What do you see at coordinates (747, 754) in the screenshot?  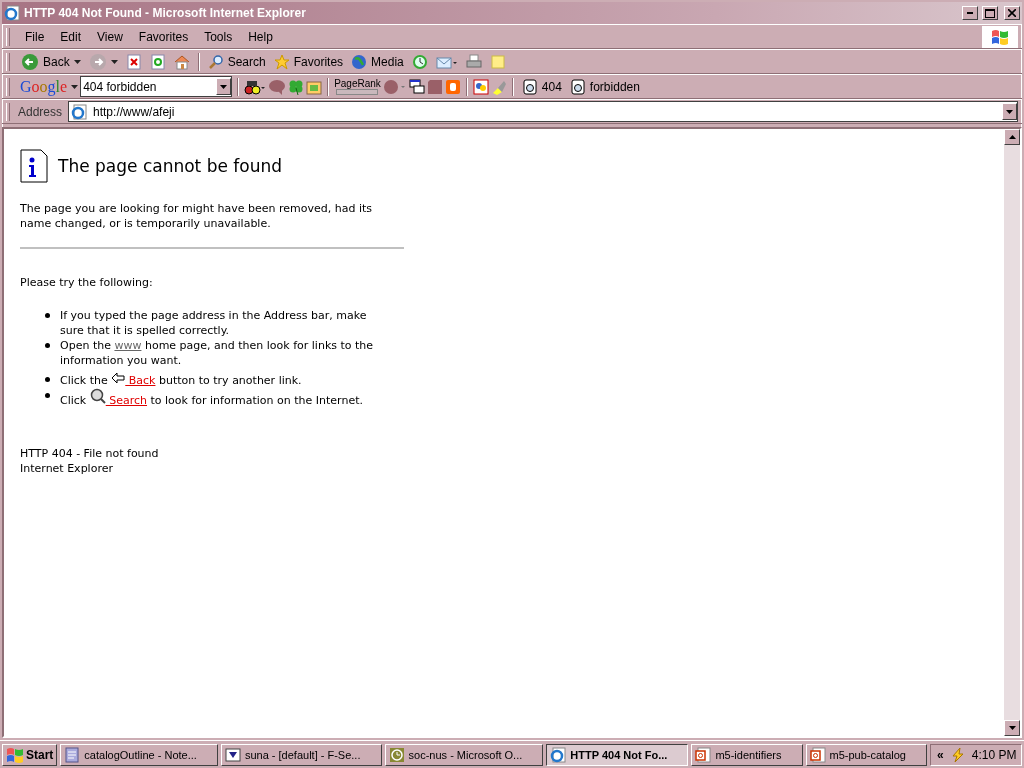 I see `taskbar-button: m5-identifiers` at bounding box center [747, 754].